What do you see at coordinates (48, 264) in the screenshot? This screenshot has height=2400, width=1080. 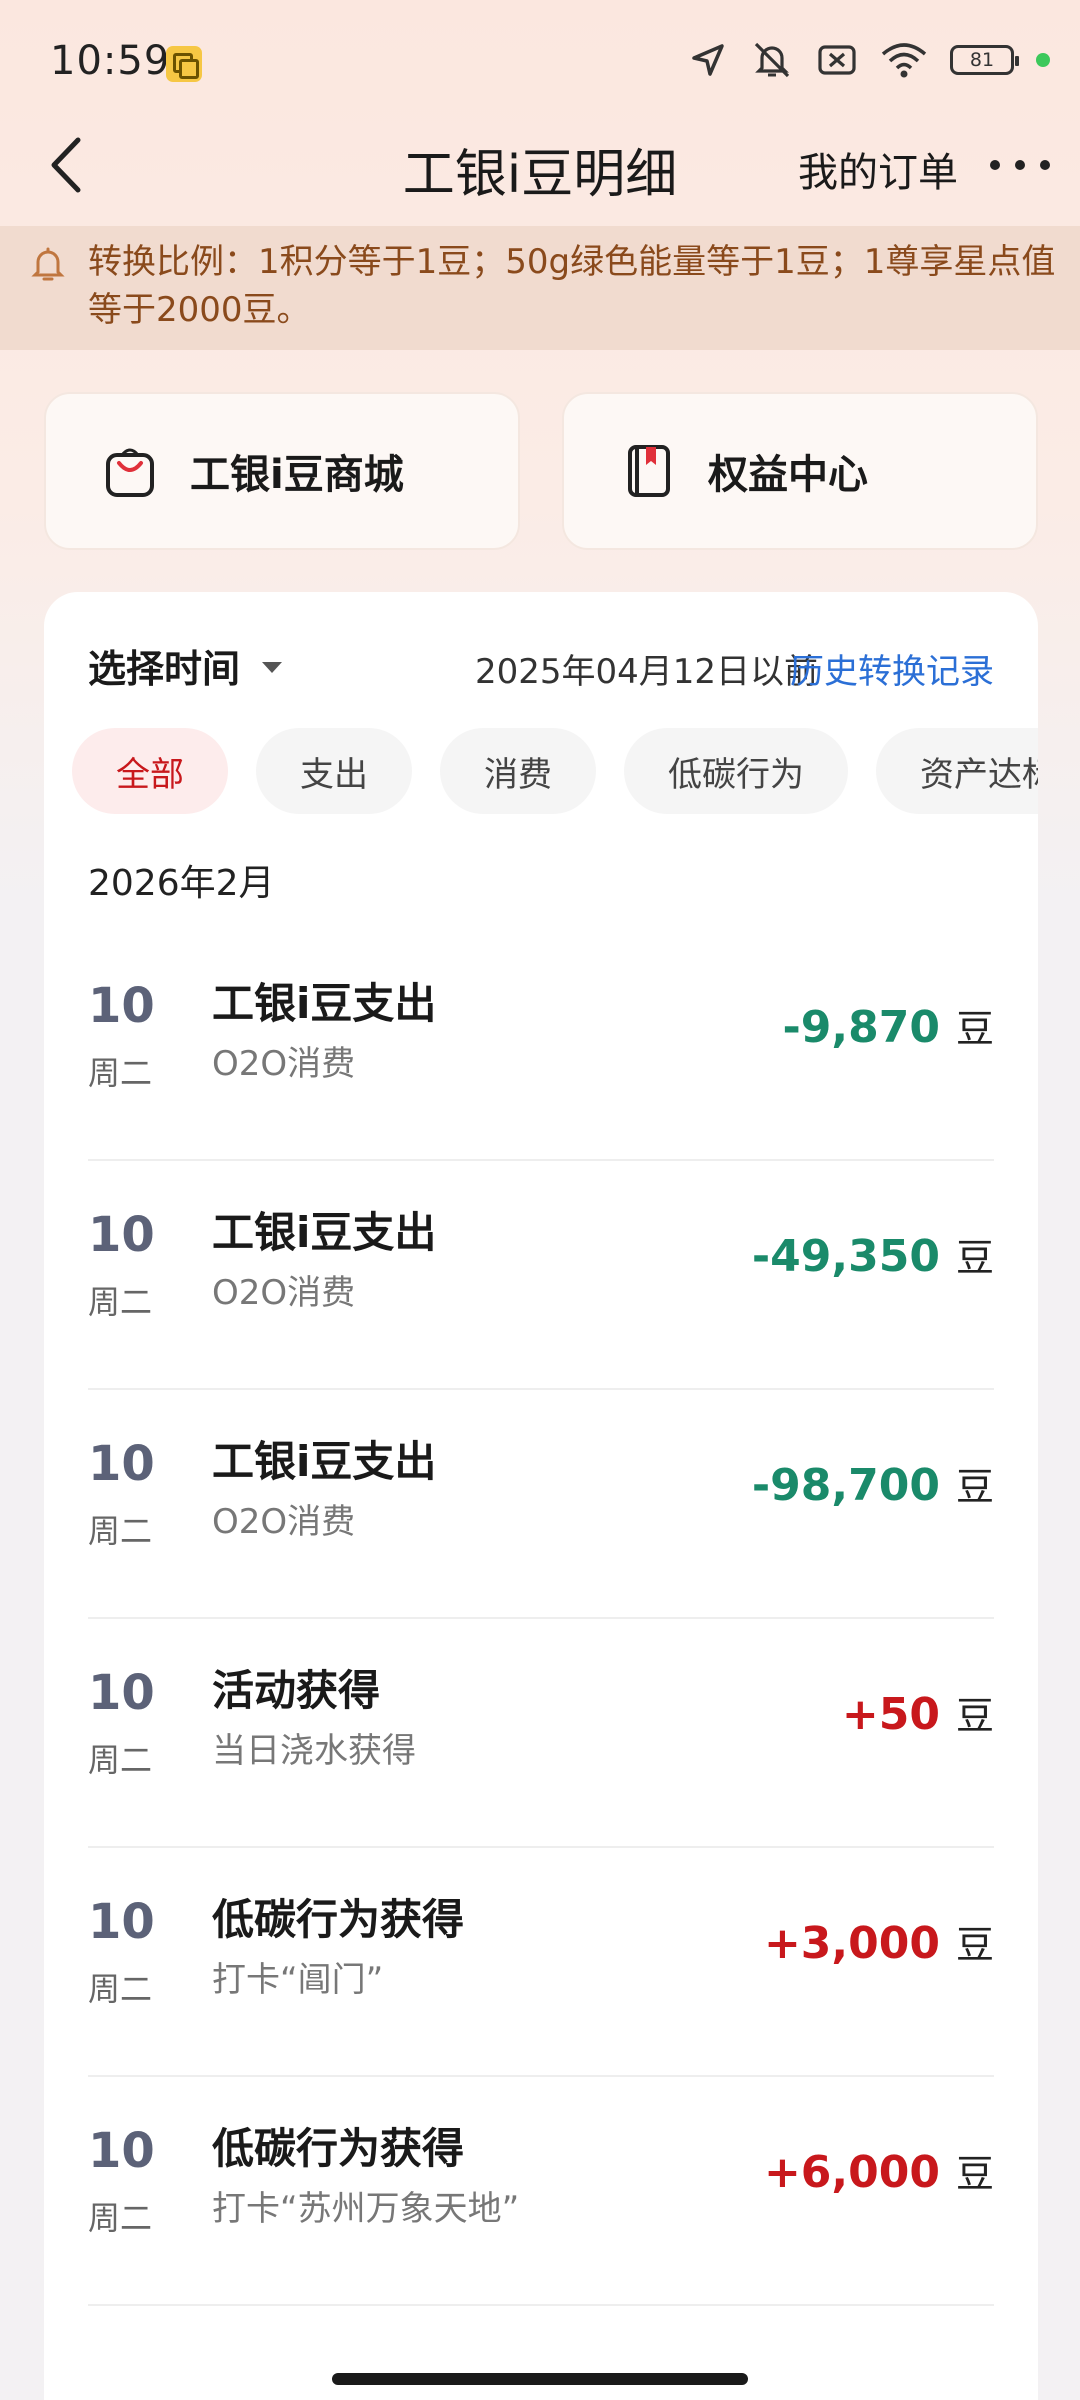 I see `bell-icon` at bounding box center [48, 264].